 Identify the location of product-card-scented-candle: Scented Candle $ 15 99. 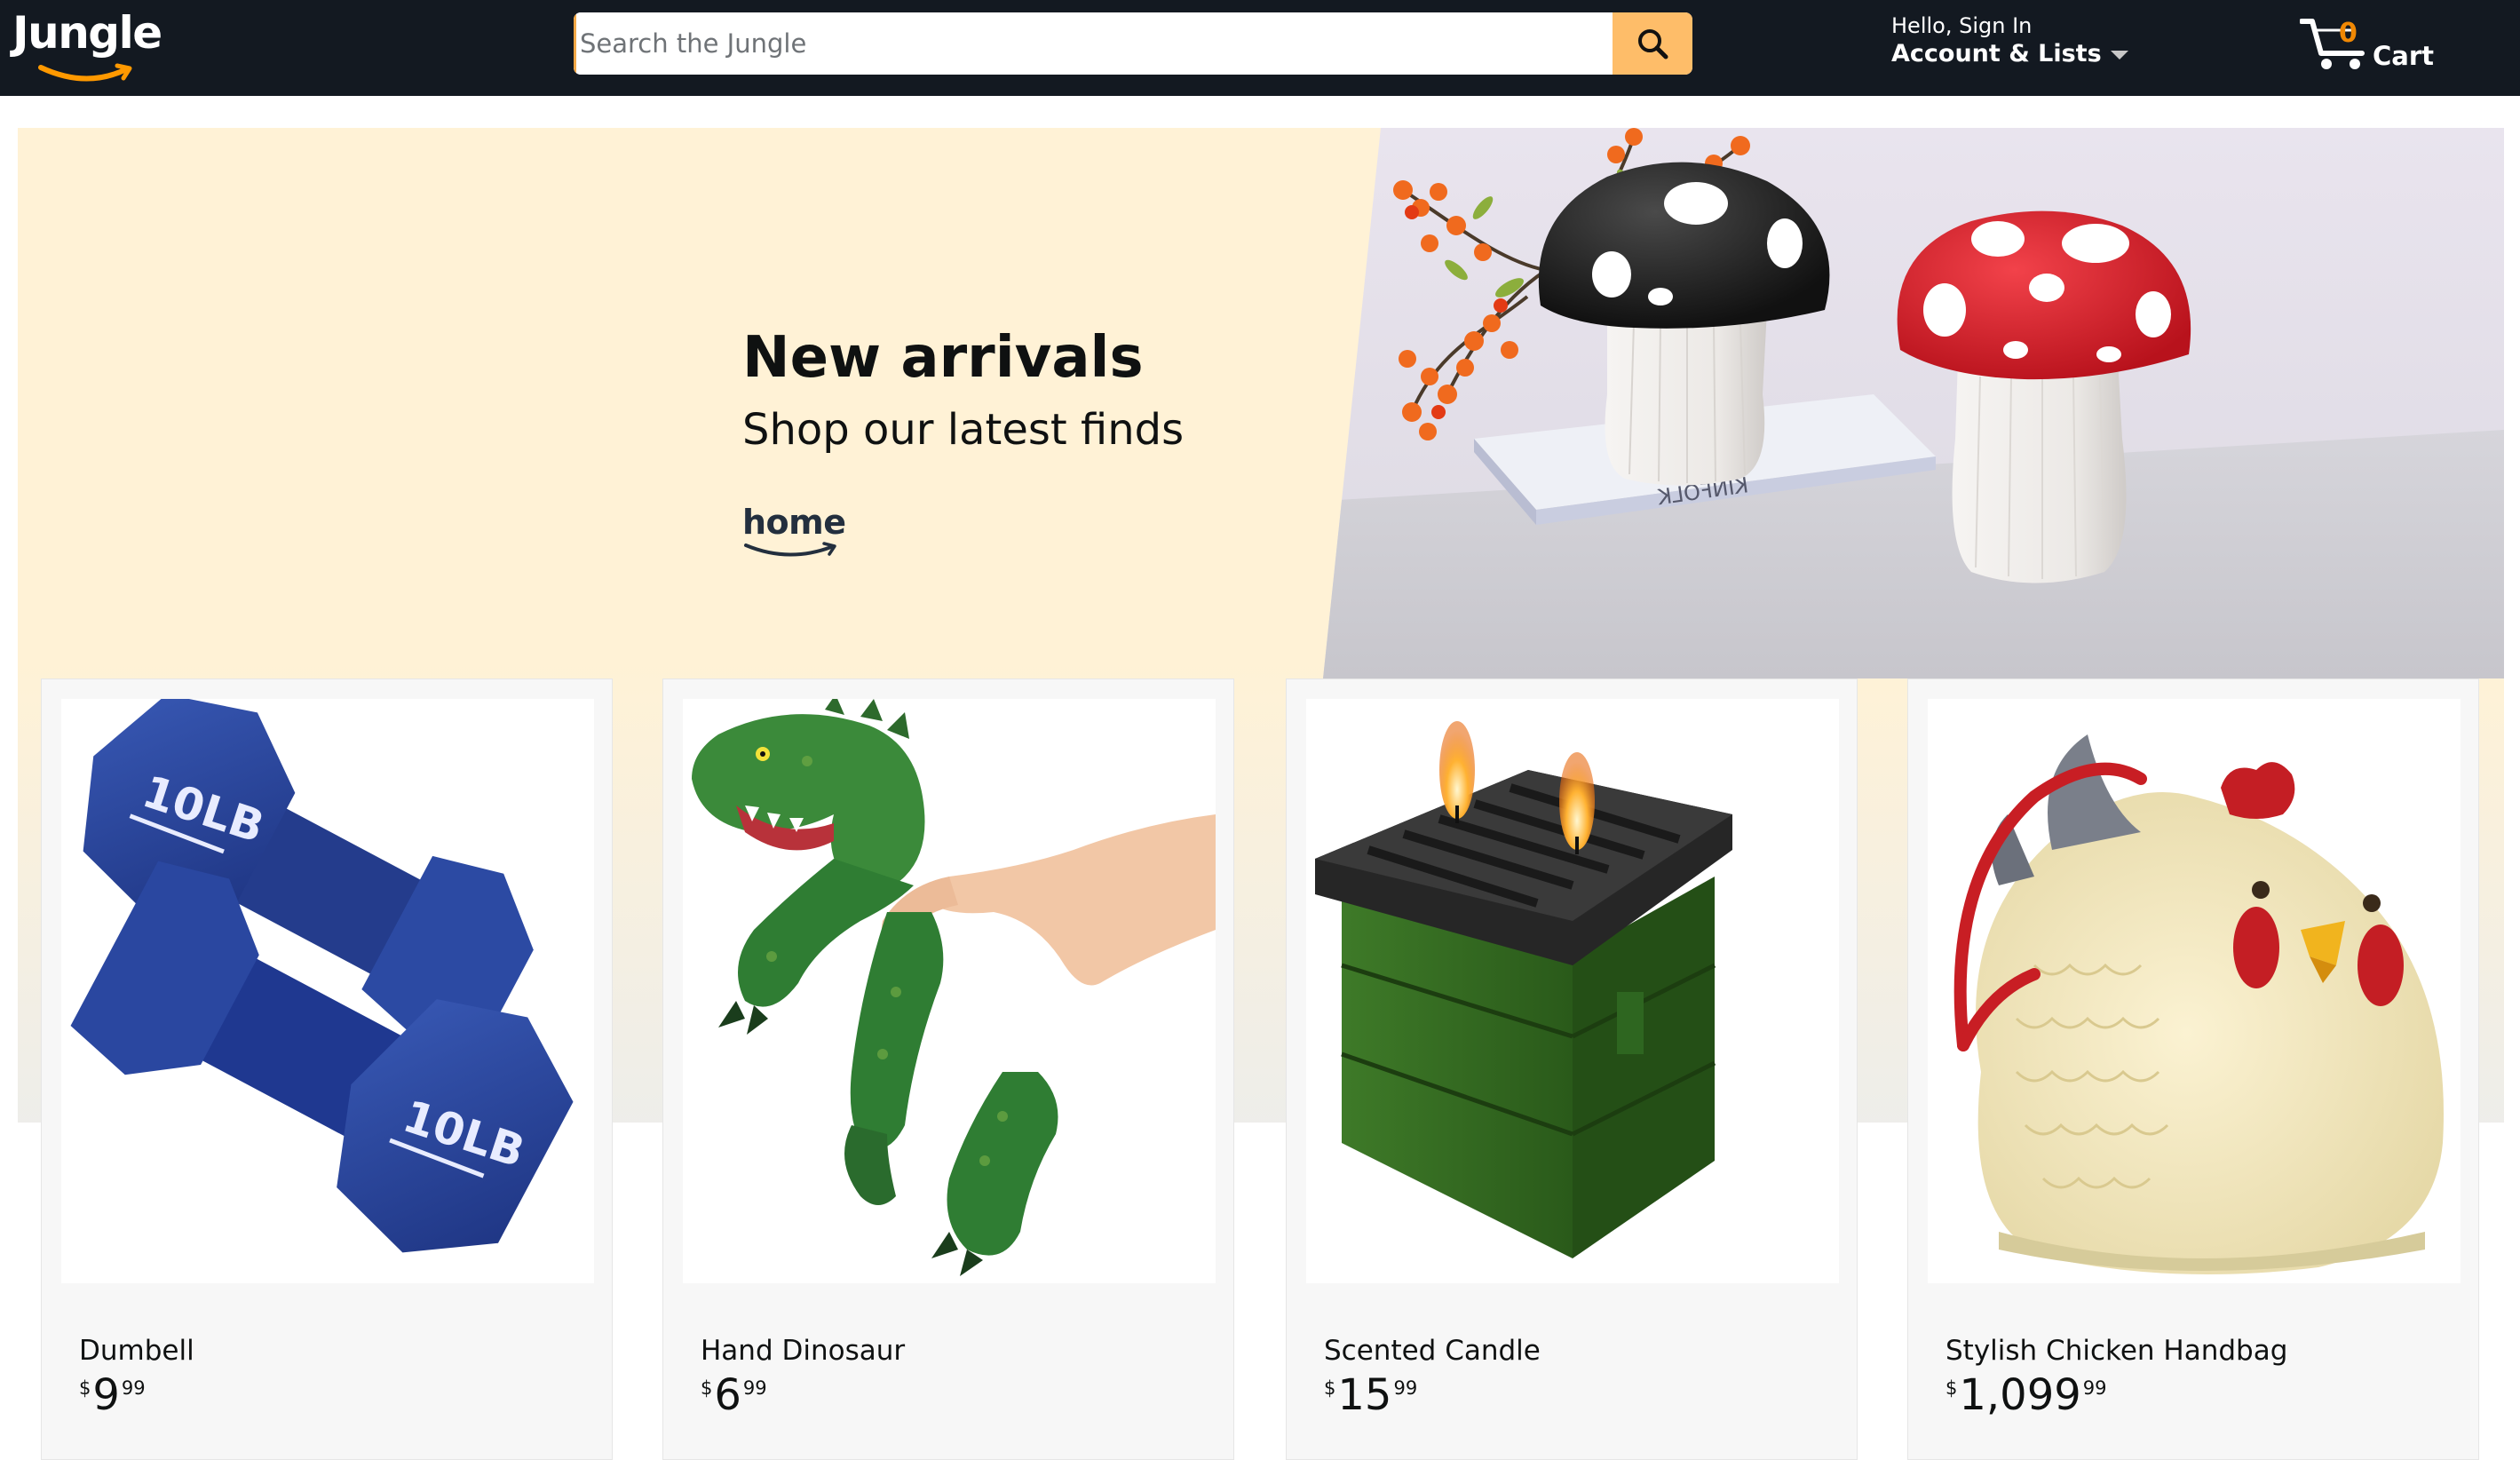
(1572, 1069).